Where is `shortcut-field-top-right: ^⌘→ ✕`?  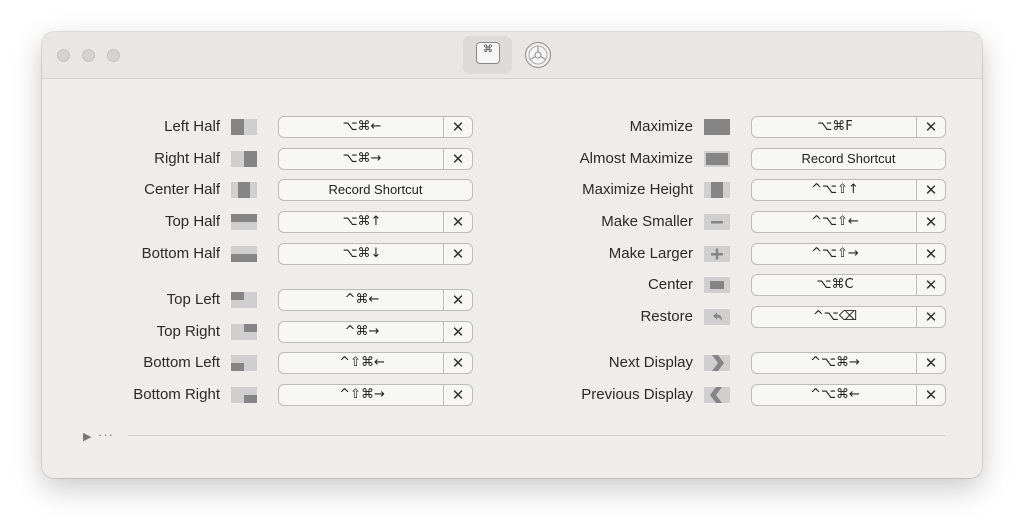 shortcut-field-top-right: ^⌘→ ✕ is located at coordinates (375, 332).